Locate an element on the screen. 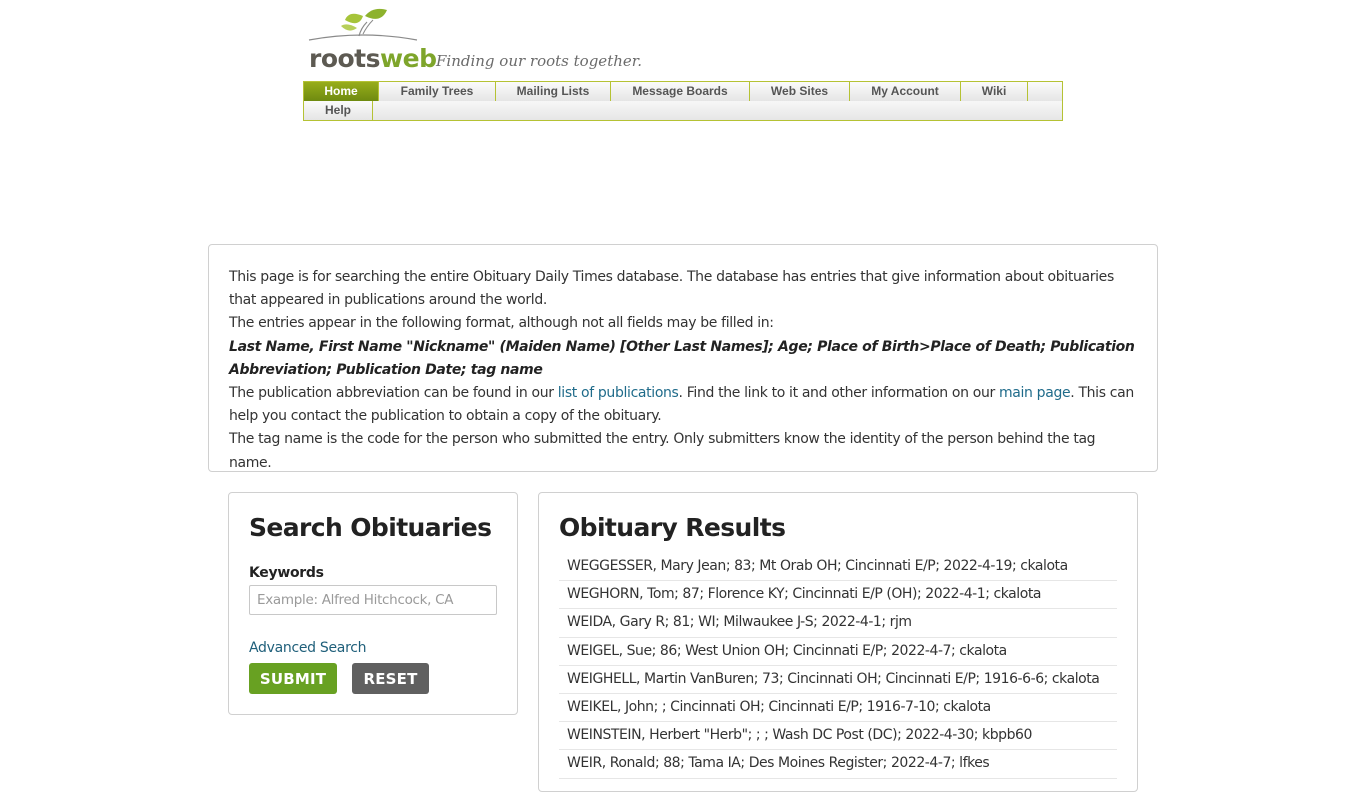 Image resolution: width=1366 pixels, height=792 pixels. nav-message-boards: Message Boards is located at coordinates (680, 91).